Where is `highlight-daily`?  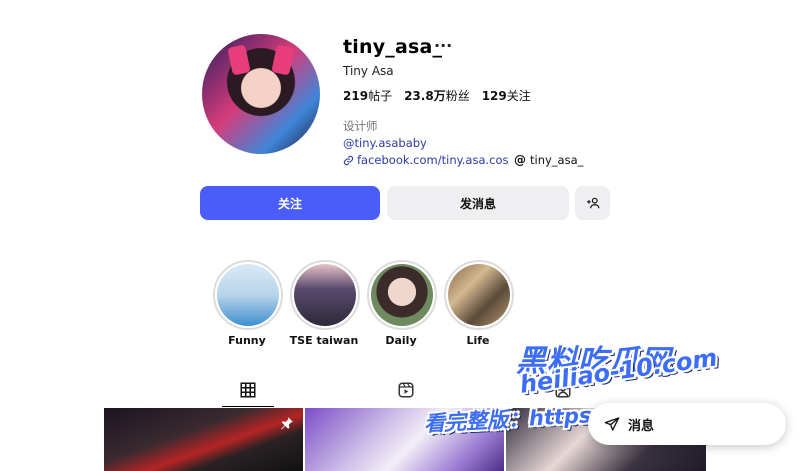 highlight-daily is located at coordinates (402, 295).